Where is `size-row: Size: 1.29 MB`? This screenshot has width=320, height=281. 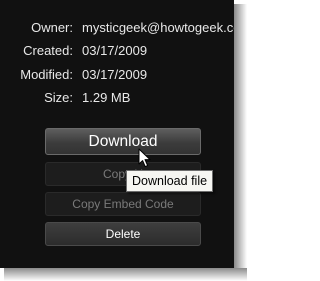
size-row: Size: 1.29 MB is located at coordinates (117, 98).